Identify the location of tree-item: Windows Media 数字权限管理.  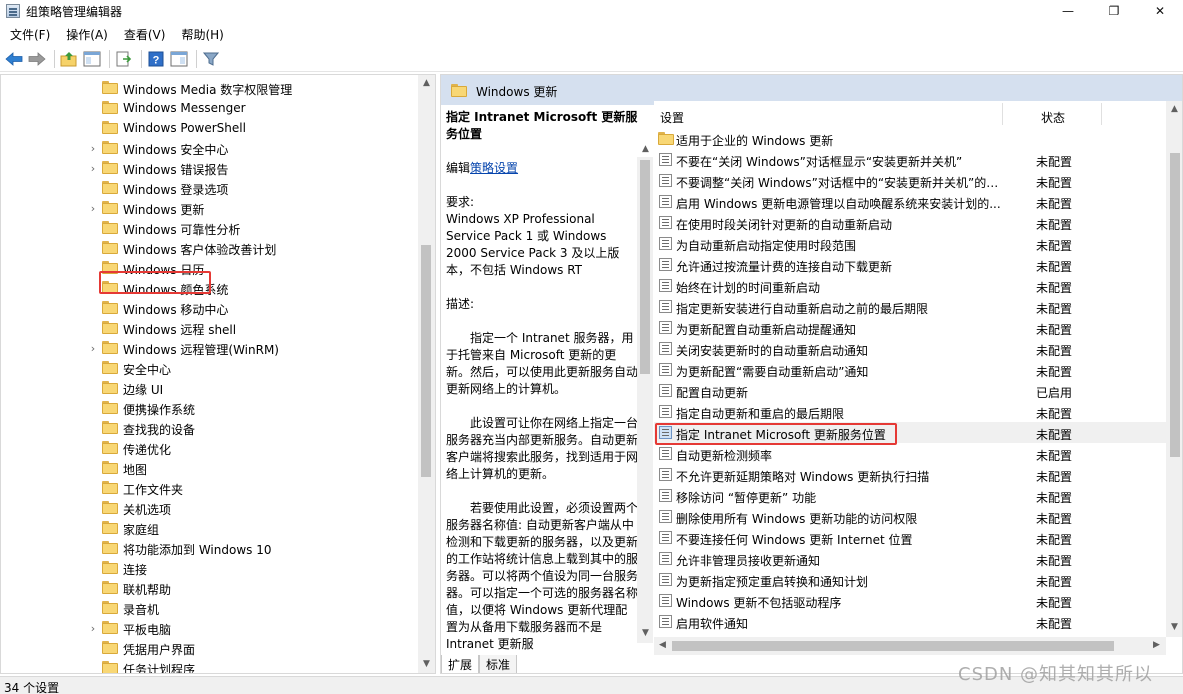
(209, 88).